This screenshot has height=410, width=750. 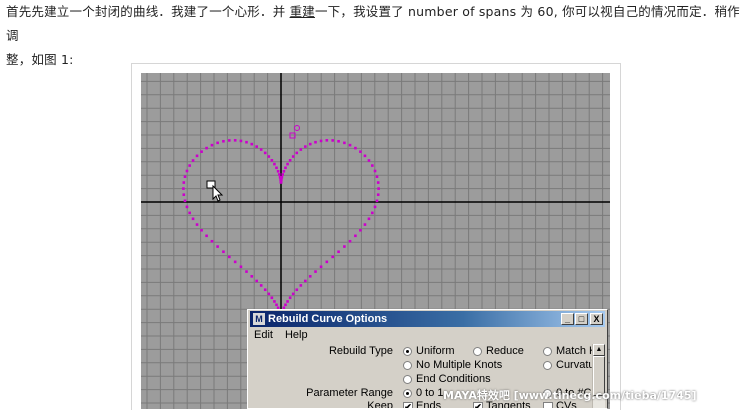 I want to click on rebuild-type-label: Rebuild Type, so click(x=360, y=351).